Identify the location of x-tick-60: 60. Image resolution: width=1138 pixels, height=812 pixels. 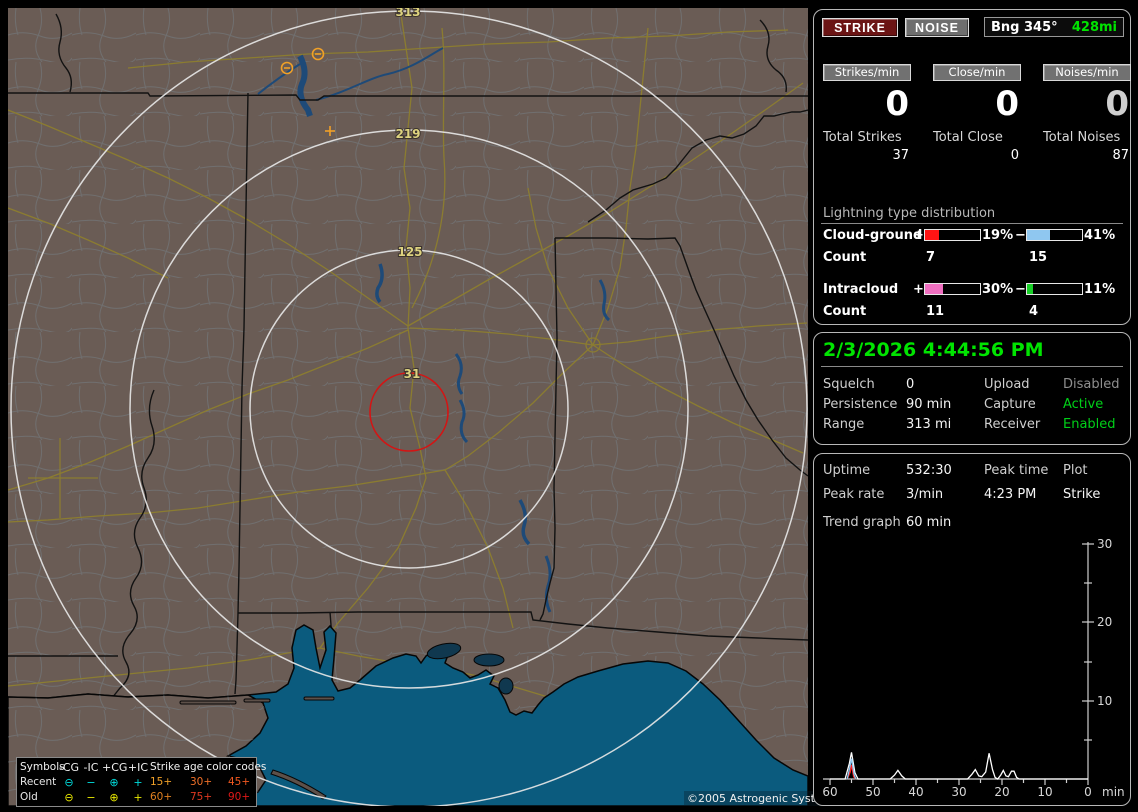
(829, 792).